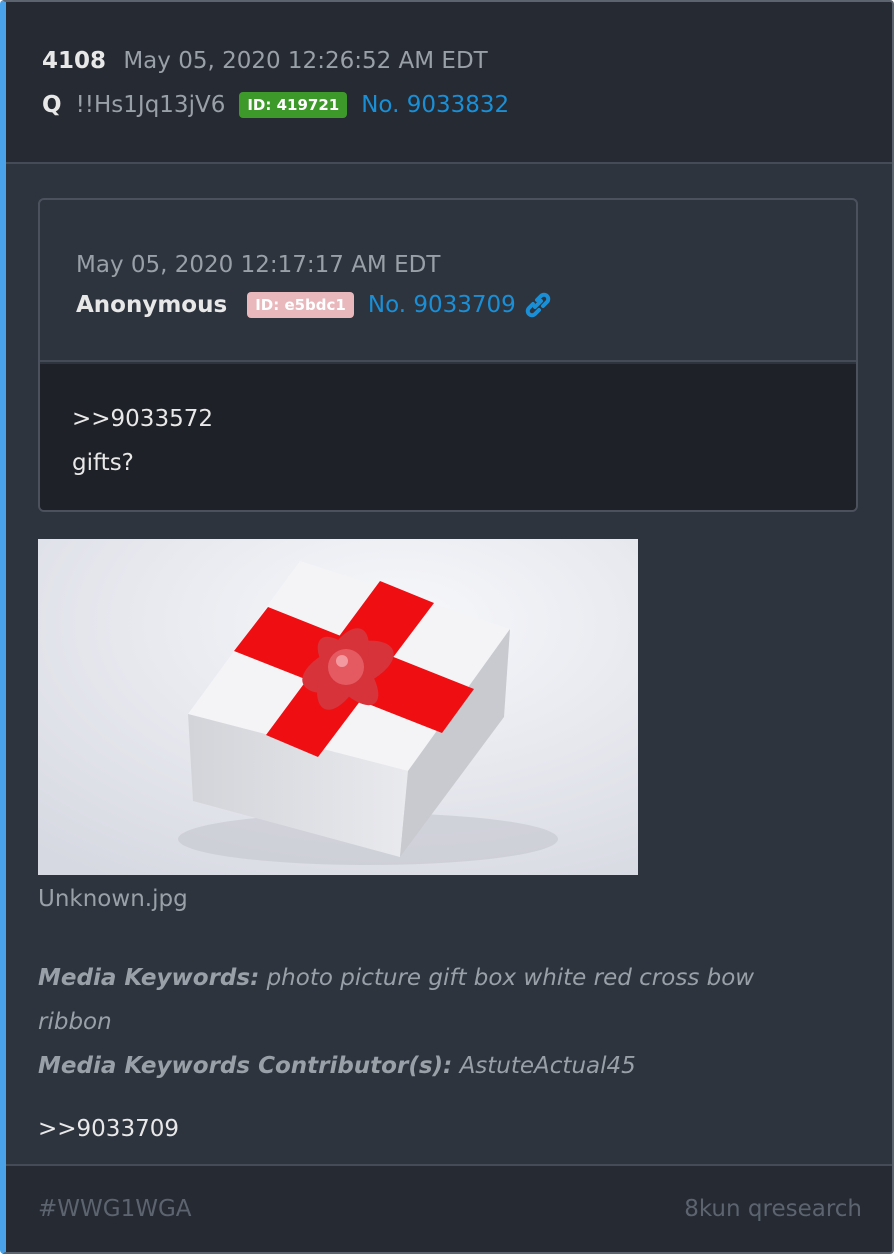 The width and height of the screenshot is (894, 1254). Describe the element at coordinates (108, 1129) in the screenshot. I see `post-reply-link: >>9033709` at that location.